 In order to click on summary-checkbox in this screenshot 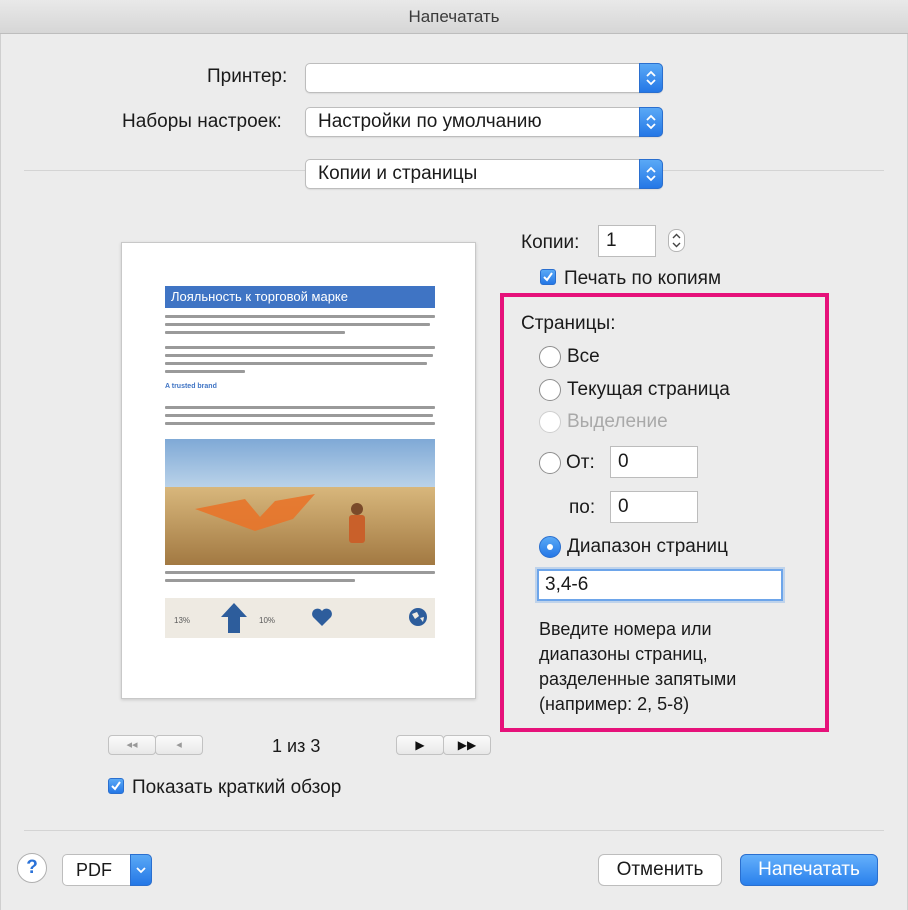, I will do `click(116, 786)`.